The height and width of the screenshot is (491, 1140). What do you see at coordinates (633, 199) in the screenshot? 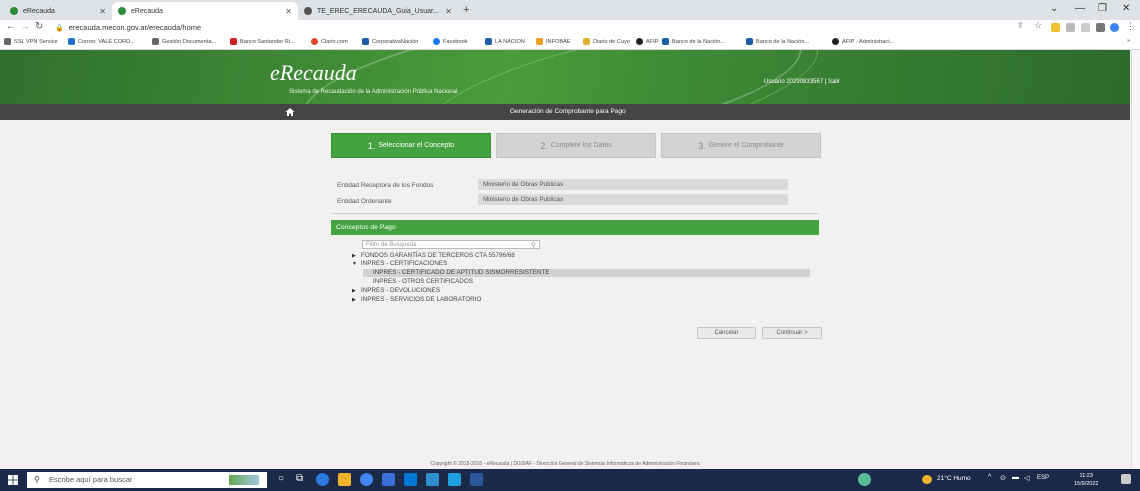
I see `ordering-entity-value: Ministerio de Obras Publicas` at bounding box center [633, 199].